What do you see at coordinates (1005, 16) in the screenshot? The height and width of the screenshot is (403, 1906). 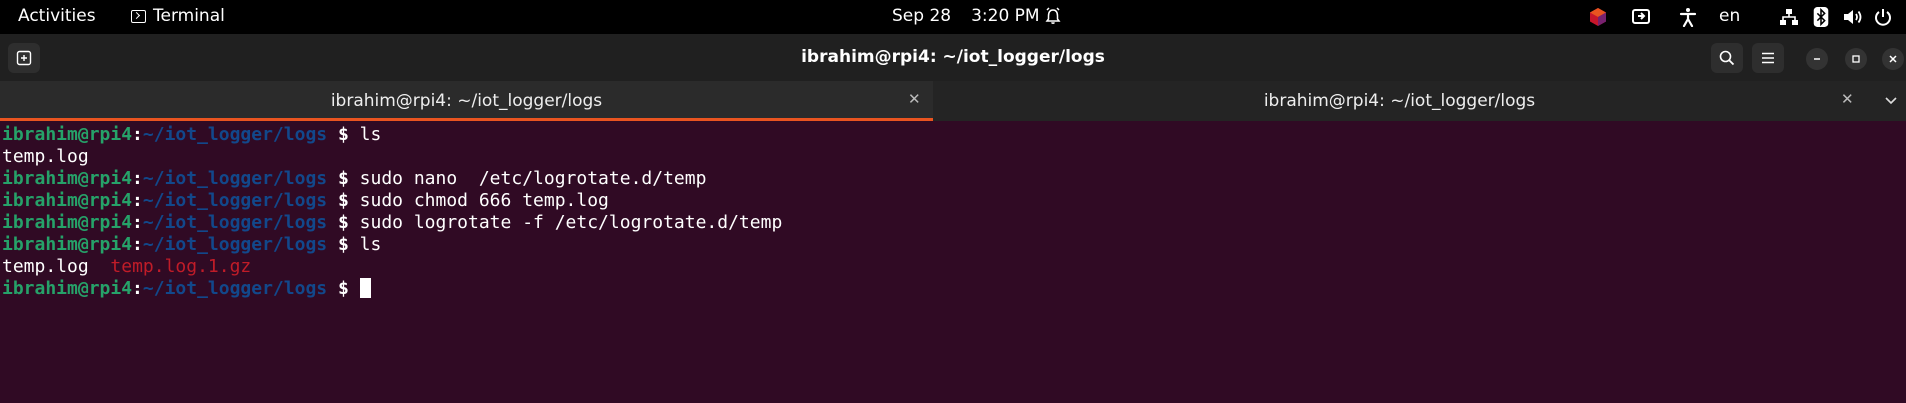 I see `clock-time: 3:20 PM` at bounding box center [1005, 16].